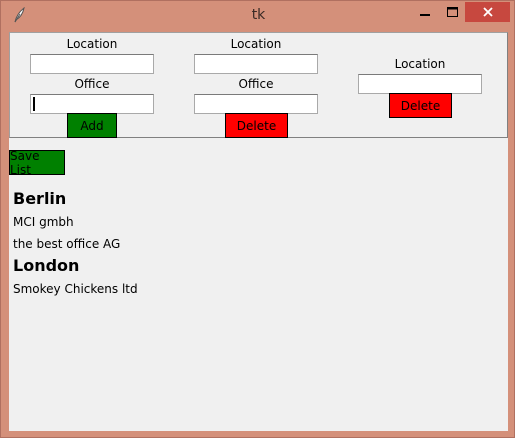 The image size is (515, 438). Describe the element at coordinates (46, 265) in the screenshot. I see `location-heading-london: London` at that location.